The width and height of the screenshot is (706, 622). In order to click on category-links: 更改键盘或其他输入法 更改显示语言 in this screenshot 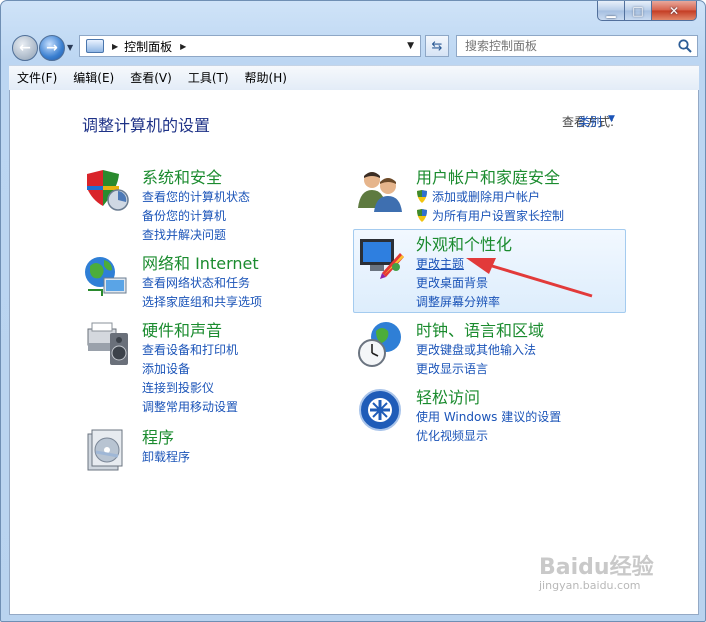, I will do `click(476, 360)`.